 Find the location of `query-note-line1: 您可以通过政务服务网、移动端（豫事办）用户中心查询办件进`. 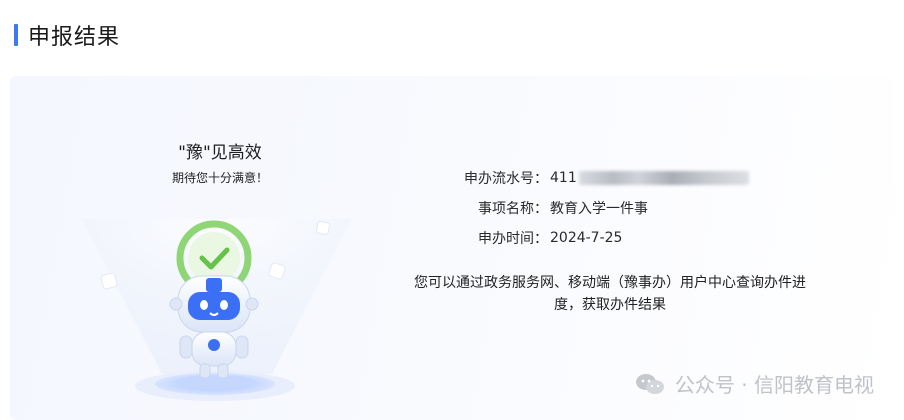

query-note-line1: 您可以通过政务服务网、移动端（豫事办）用户中心查询办件进 is located at coordinates (610, 283).